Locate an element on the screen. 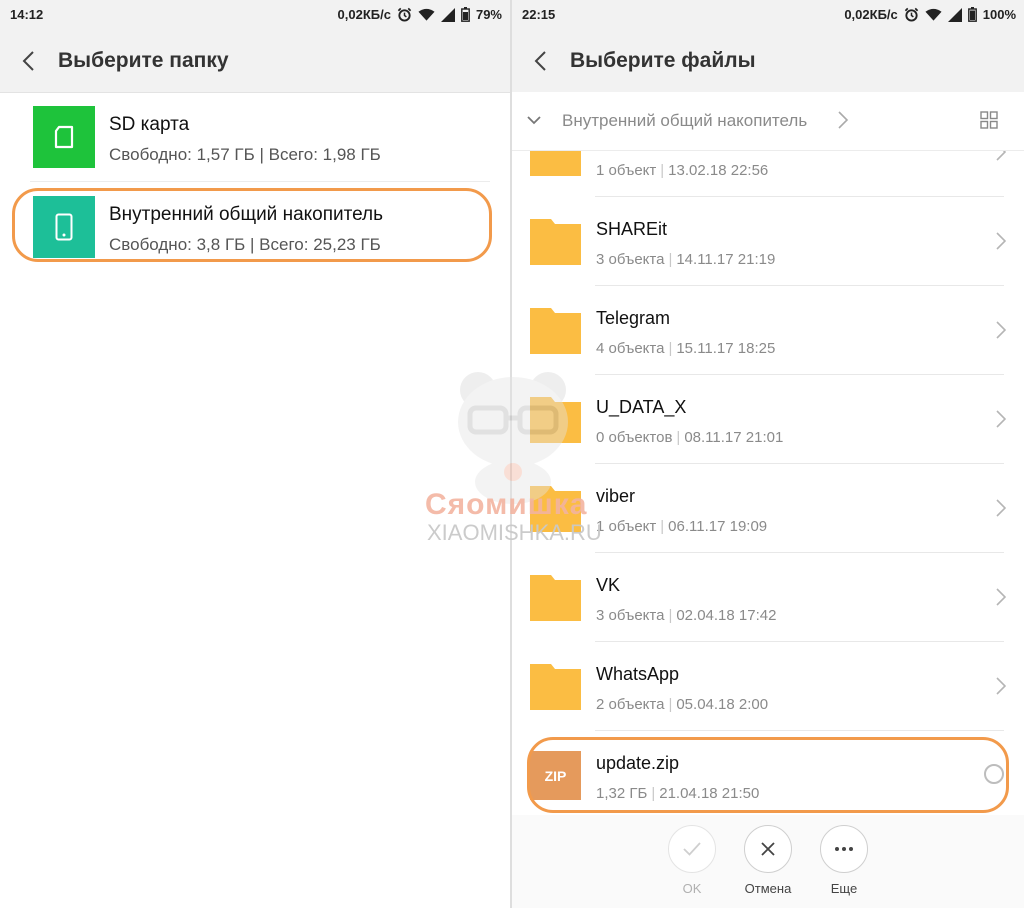  action-bar: OK Отмена Еще is located at coordinates (768, 861).